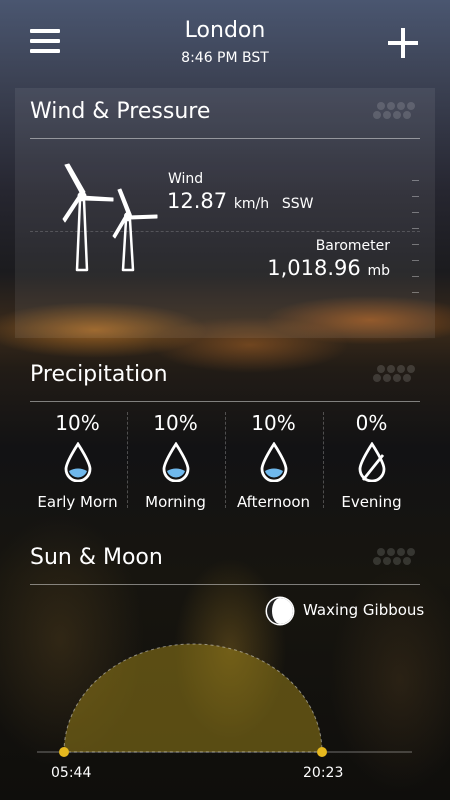 The height and width of the screenshot is (800, 450). I want to click on wind-pressure-title: Wind & Pressure, so click(120, 111).